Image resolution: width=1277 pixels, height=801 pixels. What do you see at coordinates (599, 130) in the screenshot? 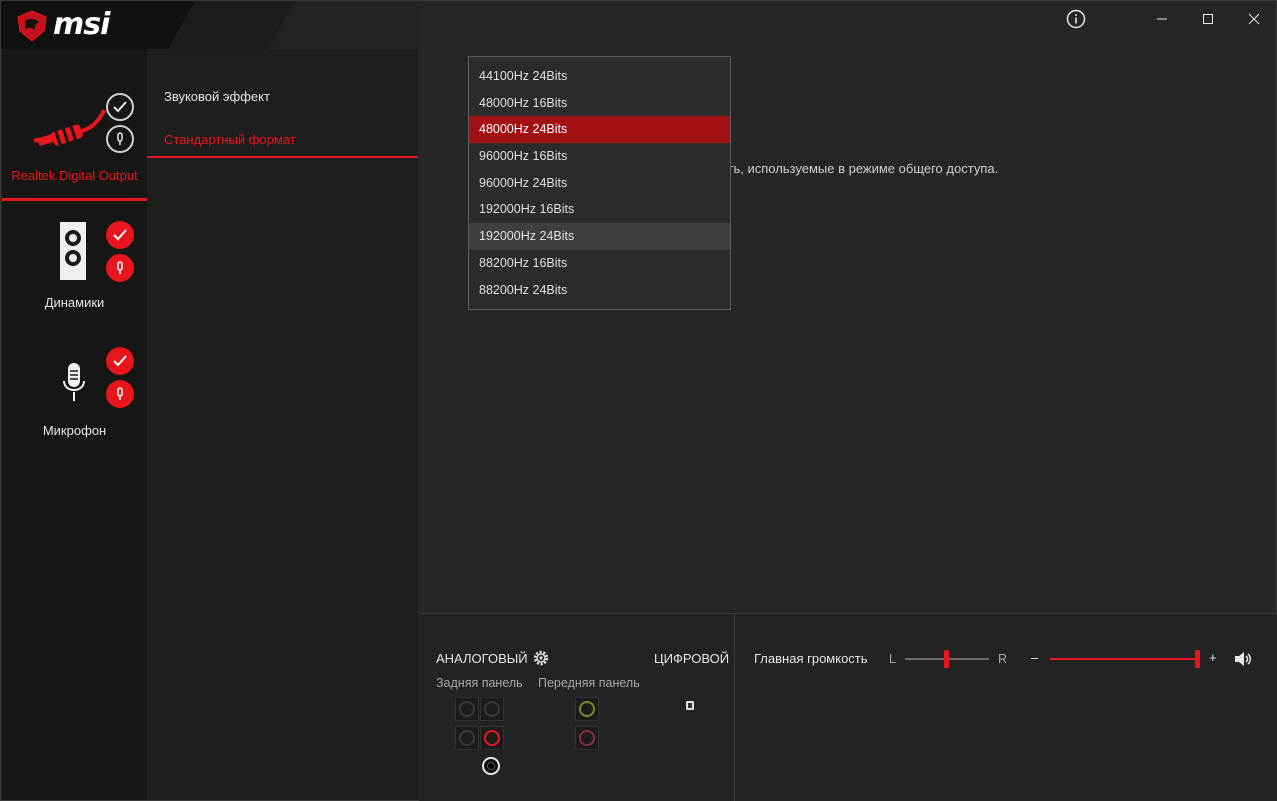
I see `format-option-selected: 48000Hz 24Bits` at bounding box center [599, 130].